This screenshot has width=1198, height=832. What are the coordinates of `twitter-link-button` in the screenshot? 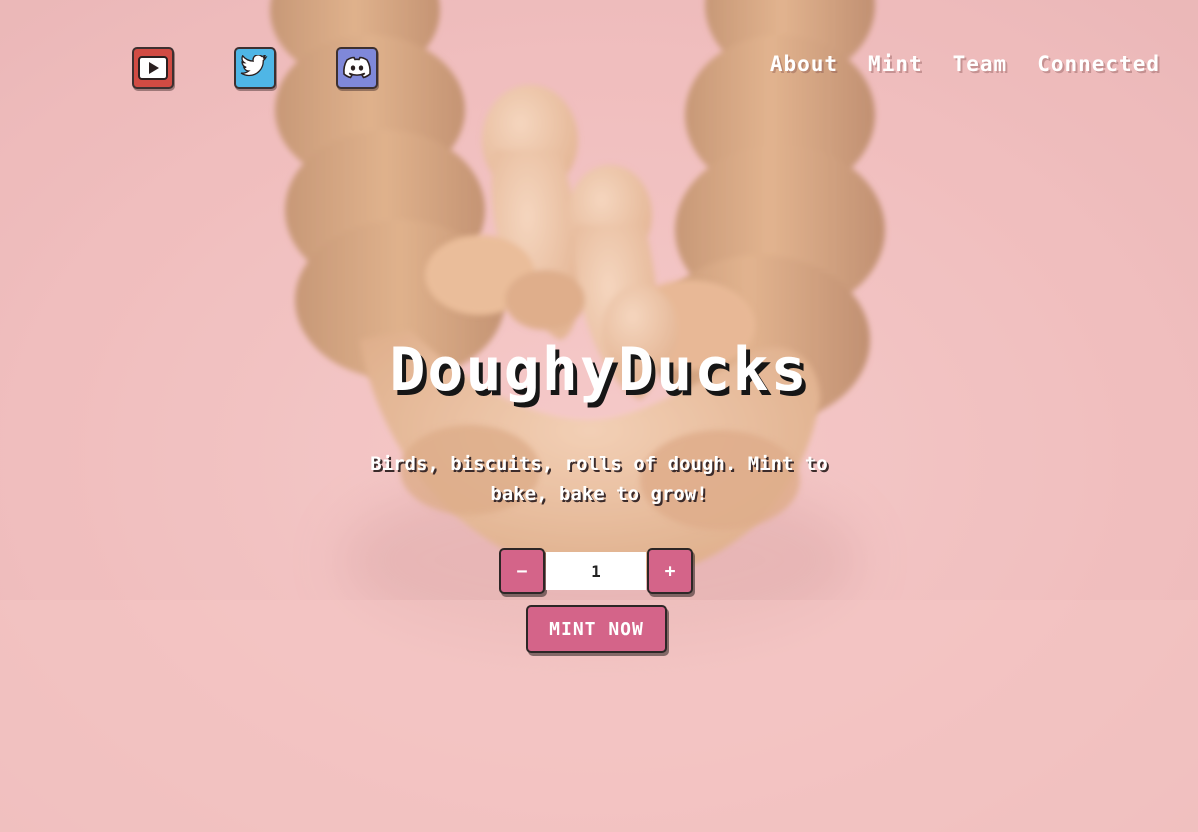 It's located at (255, 68).